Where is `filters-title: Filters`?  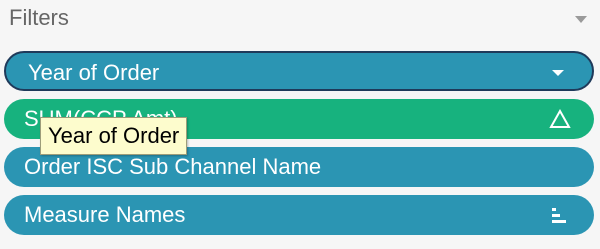 filters-title: Filters is located at coordinates (39, 17).